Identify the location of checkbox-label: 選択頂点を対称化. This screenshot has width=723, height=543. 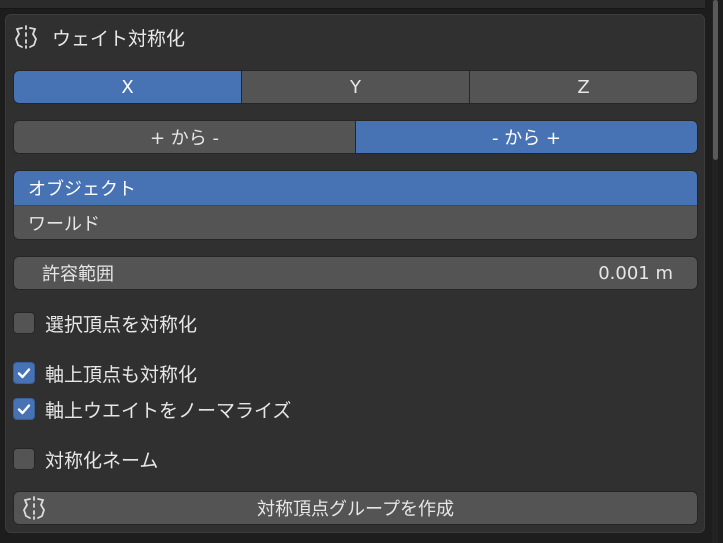
(121, 324).